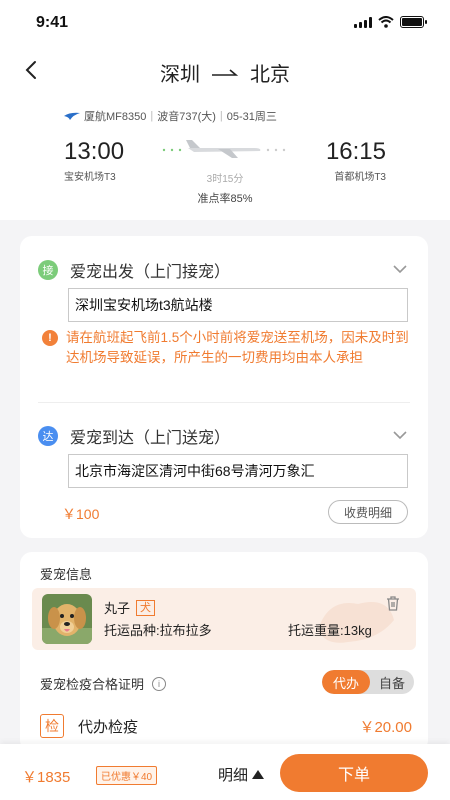 Image resolution: width=450 pixels, height=800 pixels. I want to click on info-icon: i, so click(159, 683).